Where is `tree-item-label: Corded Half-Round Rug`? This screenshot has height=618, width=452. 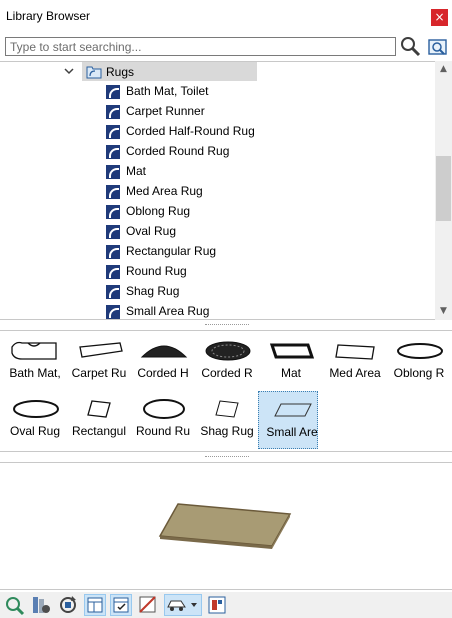 tree-item-label: Corded Half-Round Rug is located at coordinates (190, 131).